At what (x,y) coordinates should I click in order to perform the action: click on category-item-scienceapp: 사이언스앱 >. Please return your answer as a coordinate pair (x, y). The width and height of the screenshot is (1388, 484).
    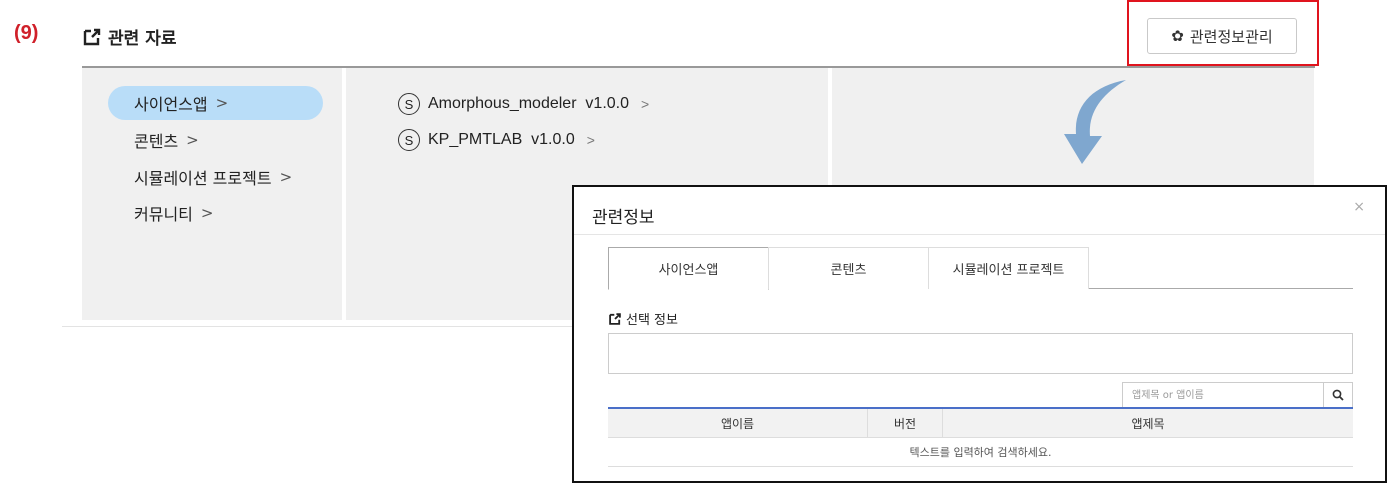
    Looking at the image, I should click on (215, 103).